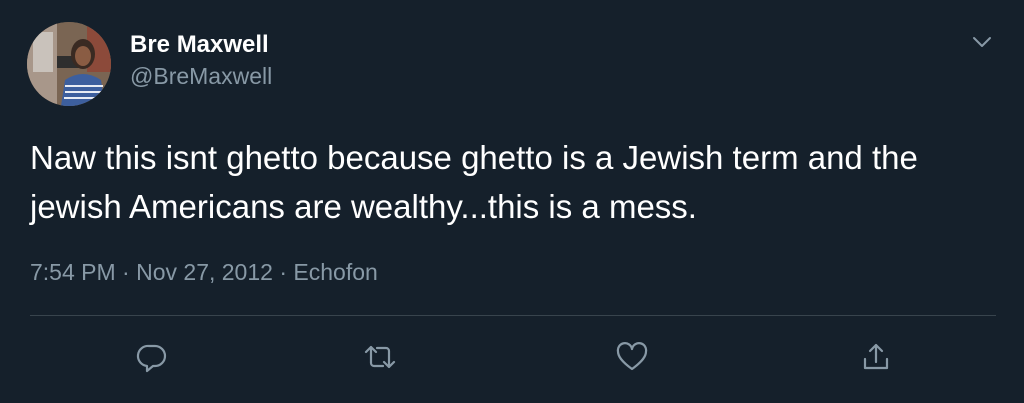 The width and height of the screenshot is (1024, 403). I want to click on retweet-icon, so click(380, 357).